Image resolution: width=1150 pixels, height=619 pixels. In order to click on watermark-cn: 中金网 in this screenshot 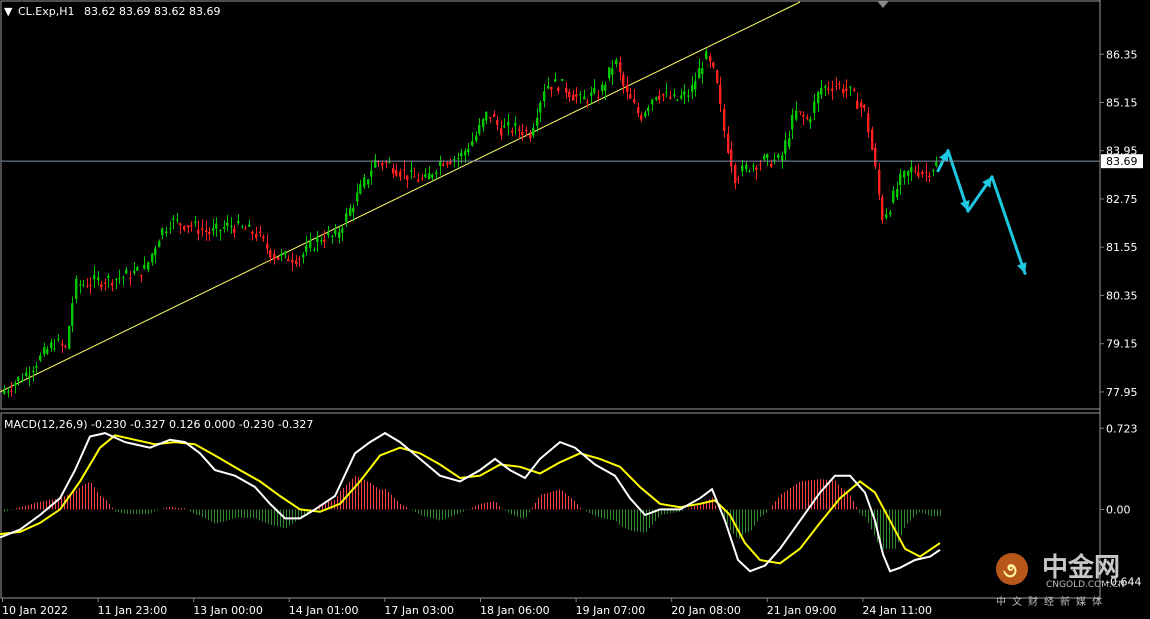, I will do `click(1081, 567)`.